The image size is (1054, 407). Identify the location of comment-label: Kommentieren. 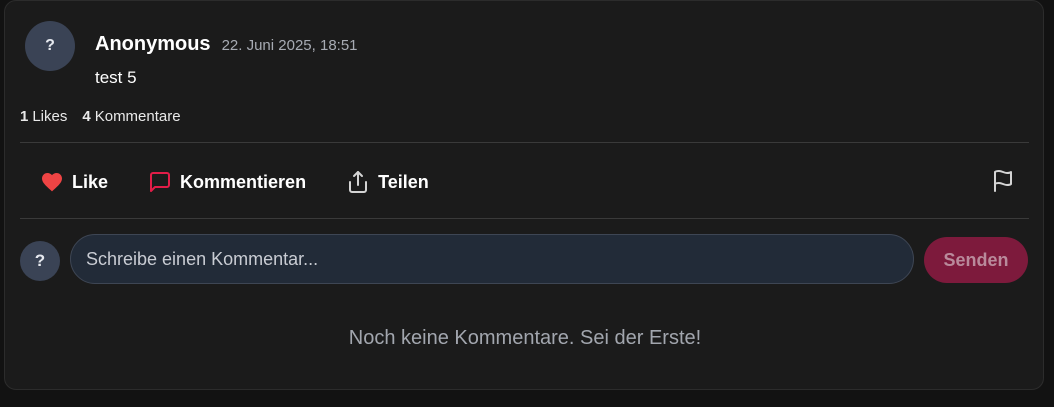
(243, 181).